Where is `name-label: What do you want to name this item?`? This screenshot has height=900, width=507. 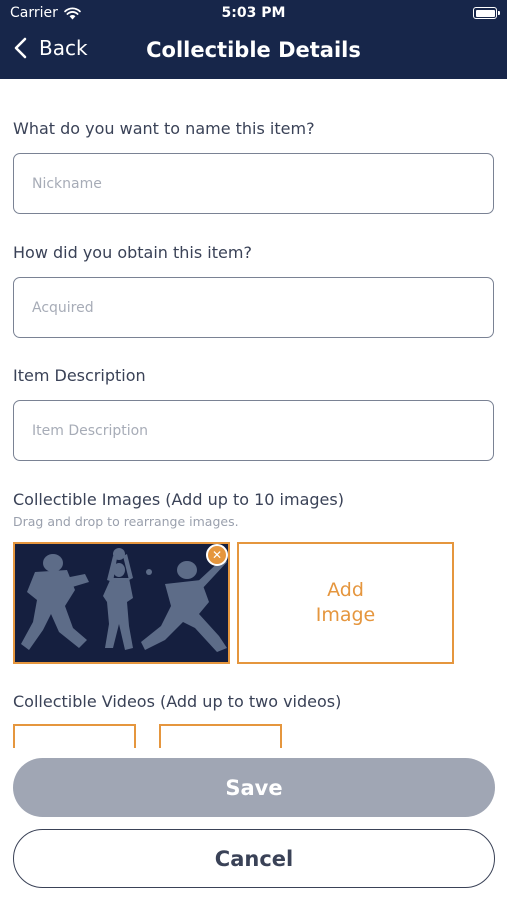 name-label: What do you want to name this item? is located at coordinates (164, 128).